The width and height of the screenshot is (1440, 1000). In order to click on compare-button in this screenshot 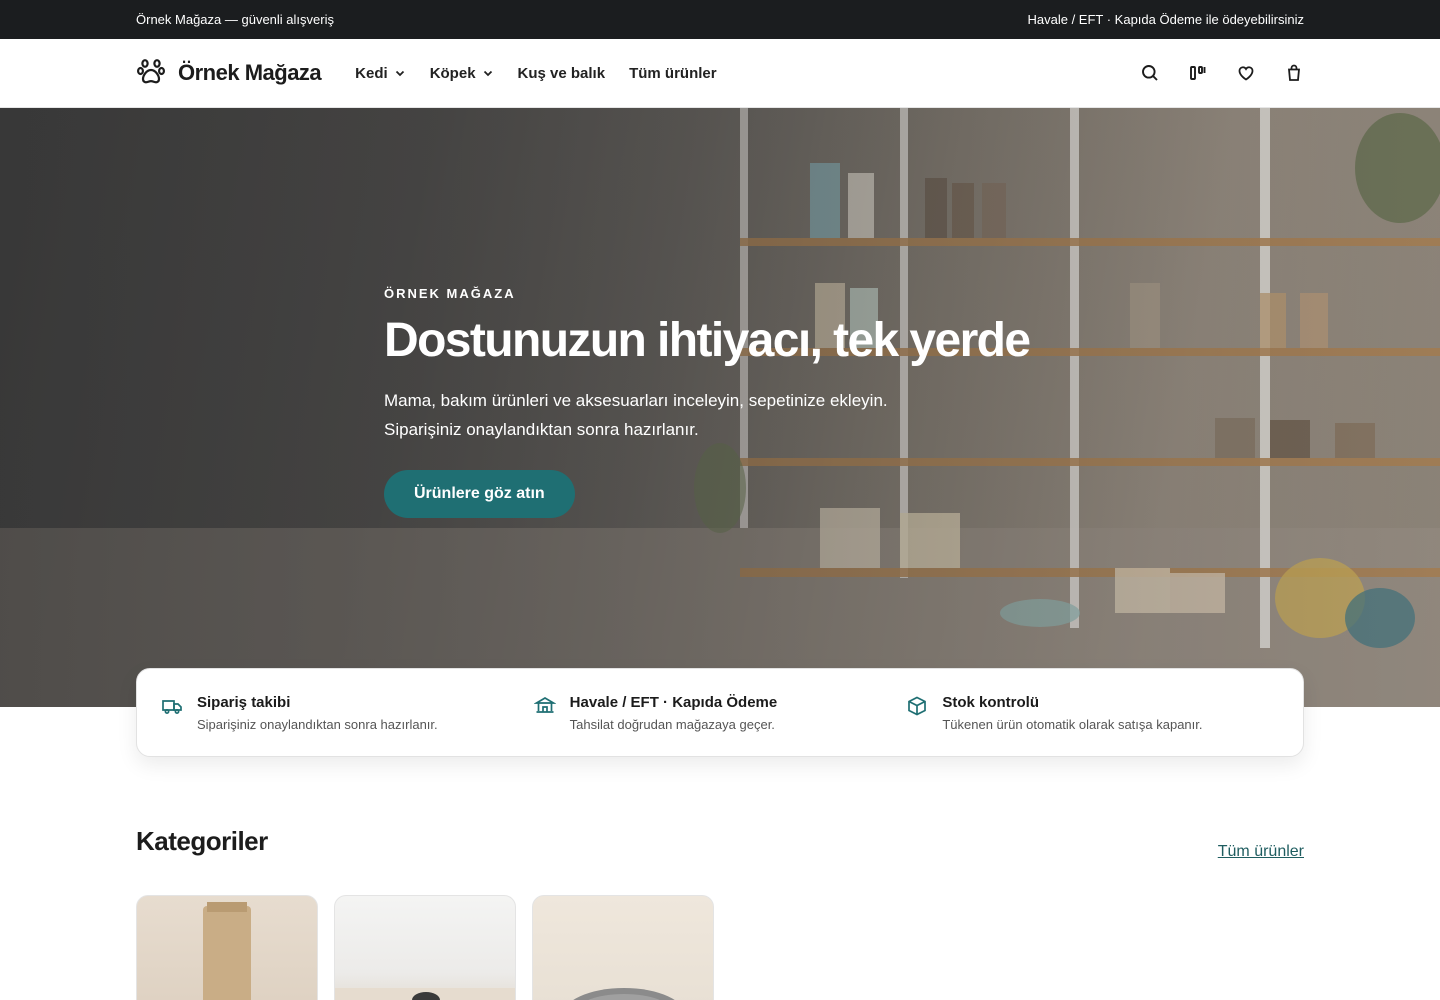, I will do `click(1198, 73)`.